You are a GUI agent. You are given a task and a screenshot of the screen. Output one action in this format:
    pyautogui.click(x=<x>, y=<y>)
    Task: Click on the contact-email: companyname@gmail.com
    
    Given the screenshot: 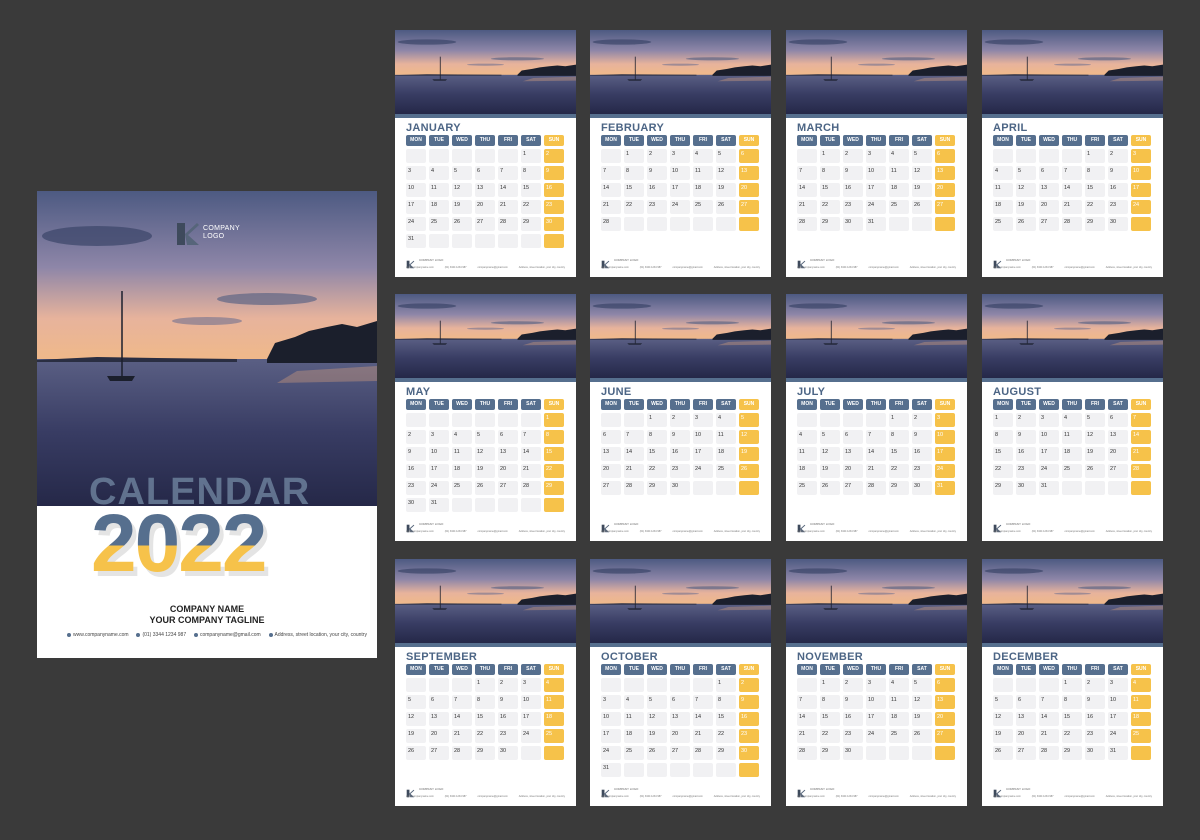 What is the action you would take?
    pyautogui.click(x=227, y=635)
    